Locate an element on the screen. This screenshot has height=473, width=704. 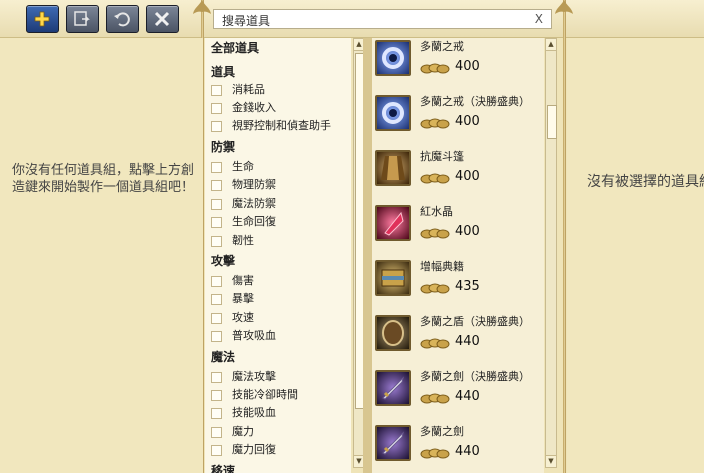
export-icon is located at coordinates (82, 18).